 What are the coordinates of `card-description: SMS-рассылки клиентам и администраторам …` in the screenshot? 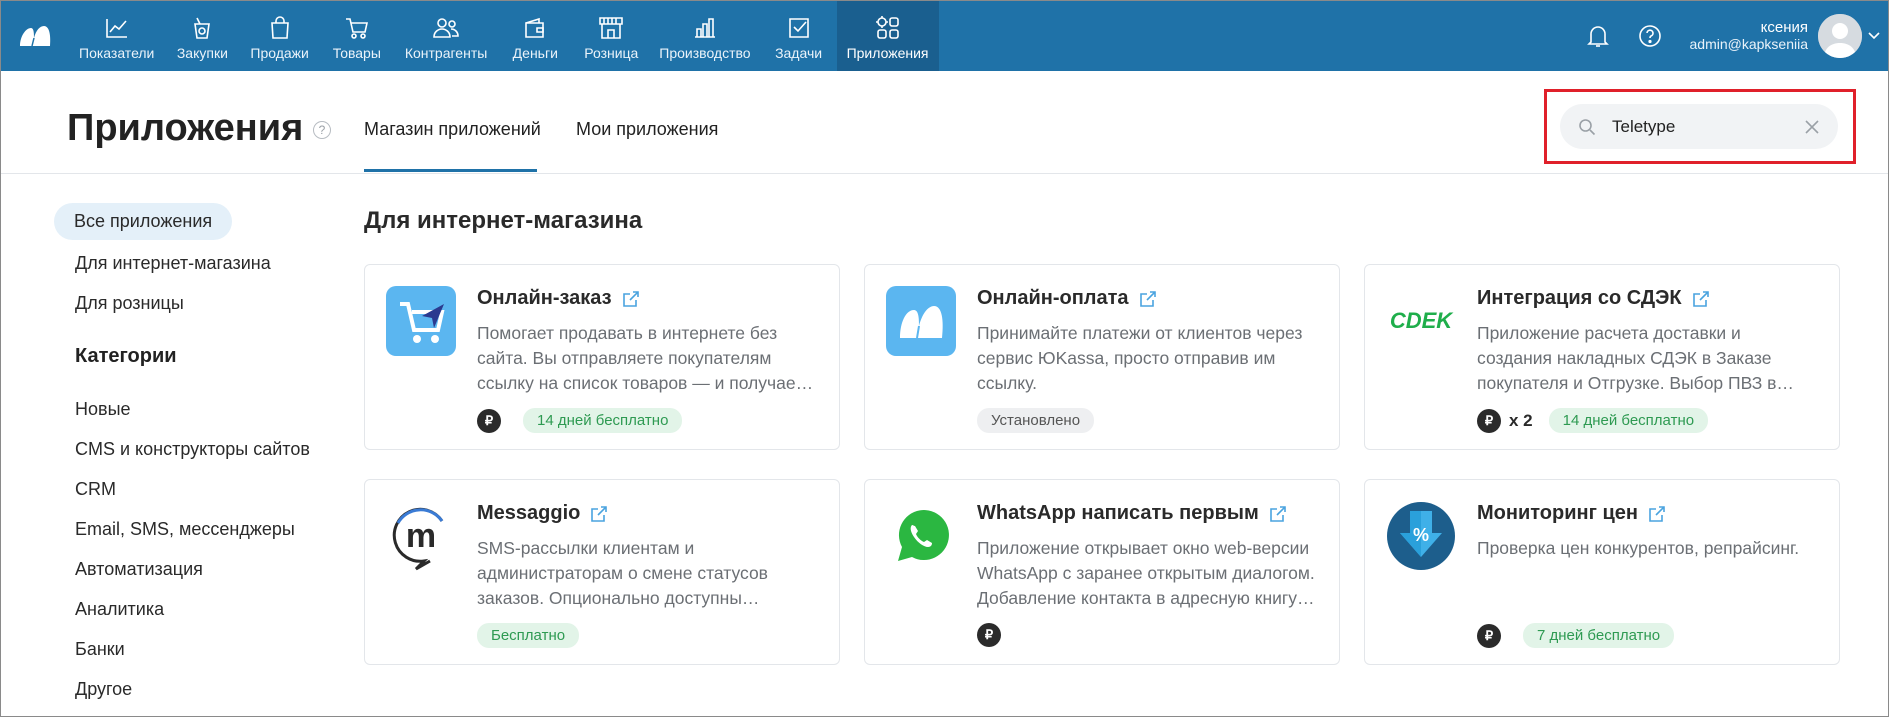 It's located at (649, 573).